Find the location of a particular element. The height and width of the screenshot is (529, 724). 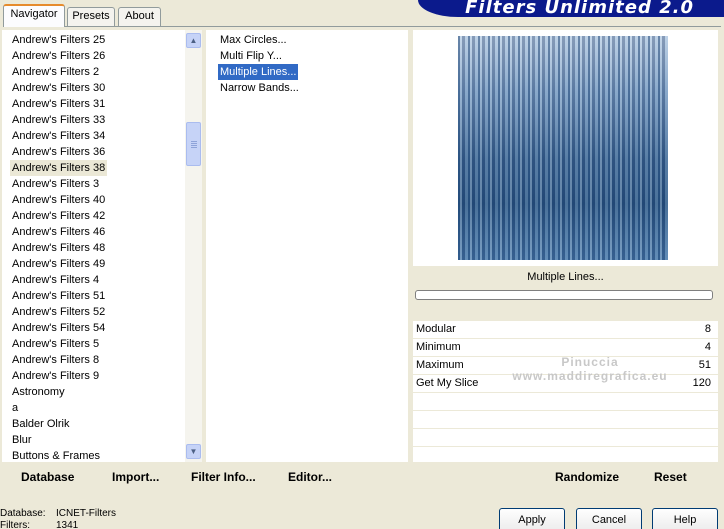

category-item: Blur is located at coordinates (22, 440).